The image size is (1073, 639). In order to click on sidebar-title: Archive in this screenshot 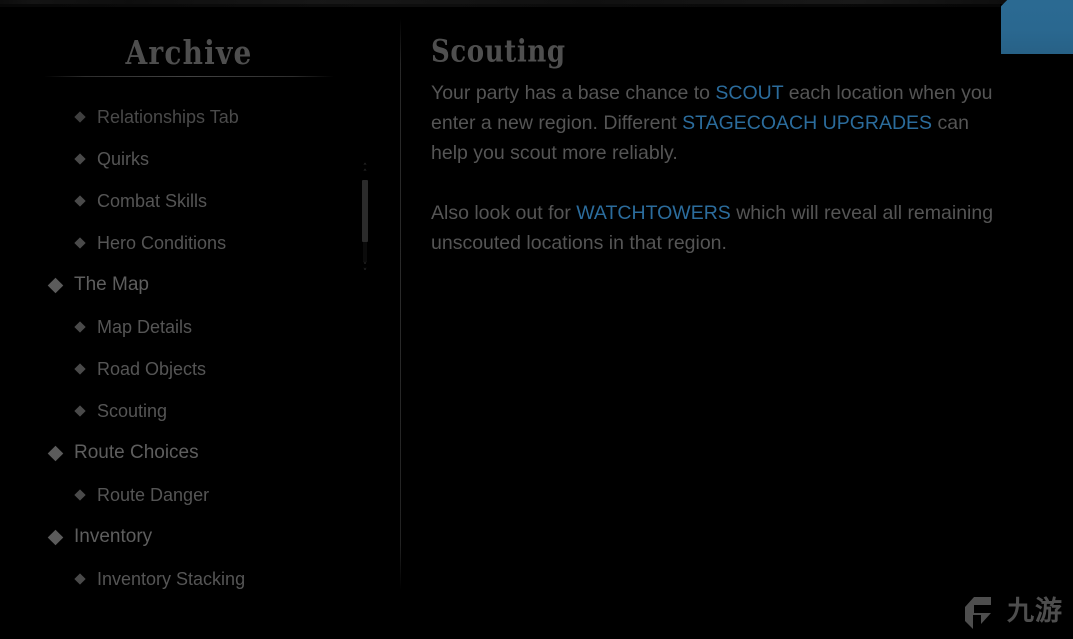, I will do `click(189, 53)`.